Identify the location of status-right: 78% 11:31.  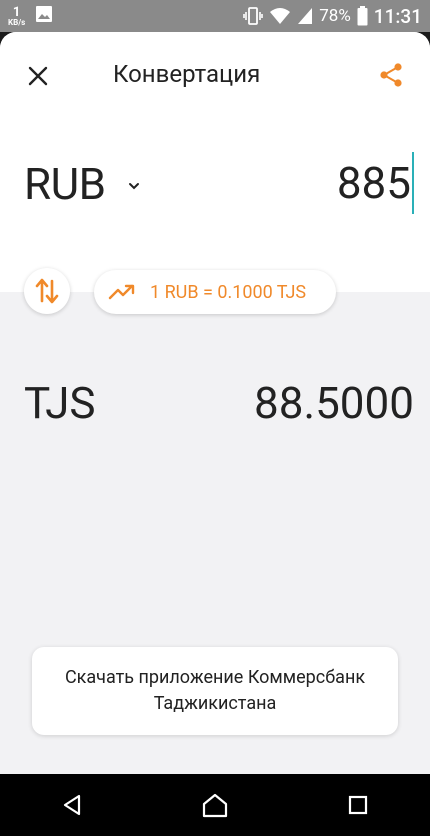
(332, 16).